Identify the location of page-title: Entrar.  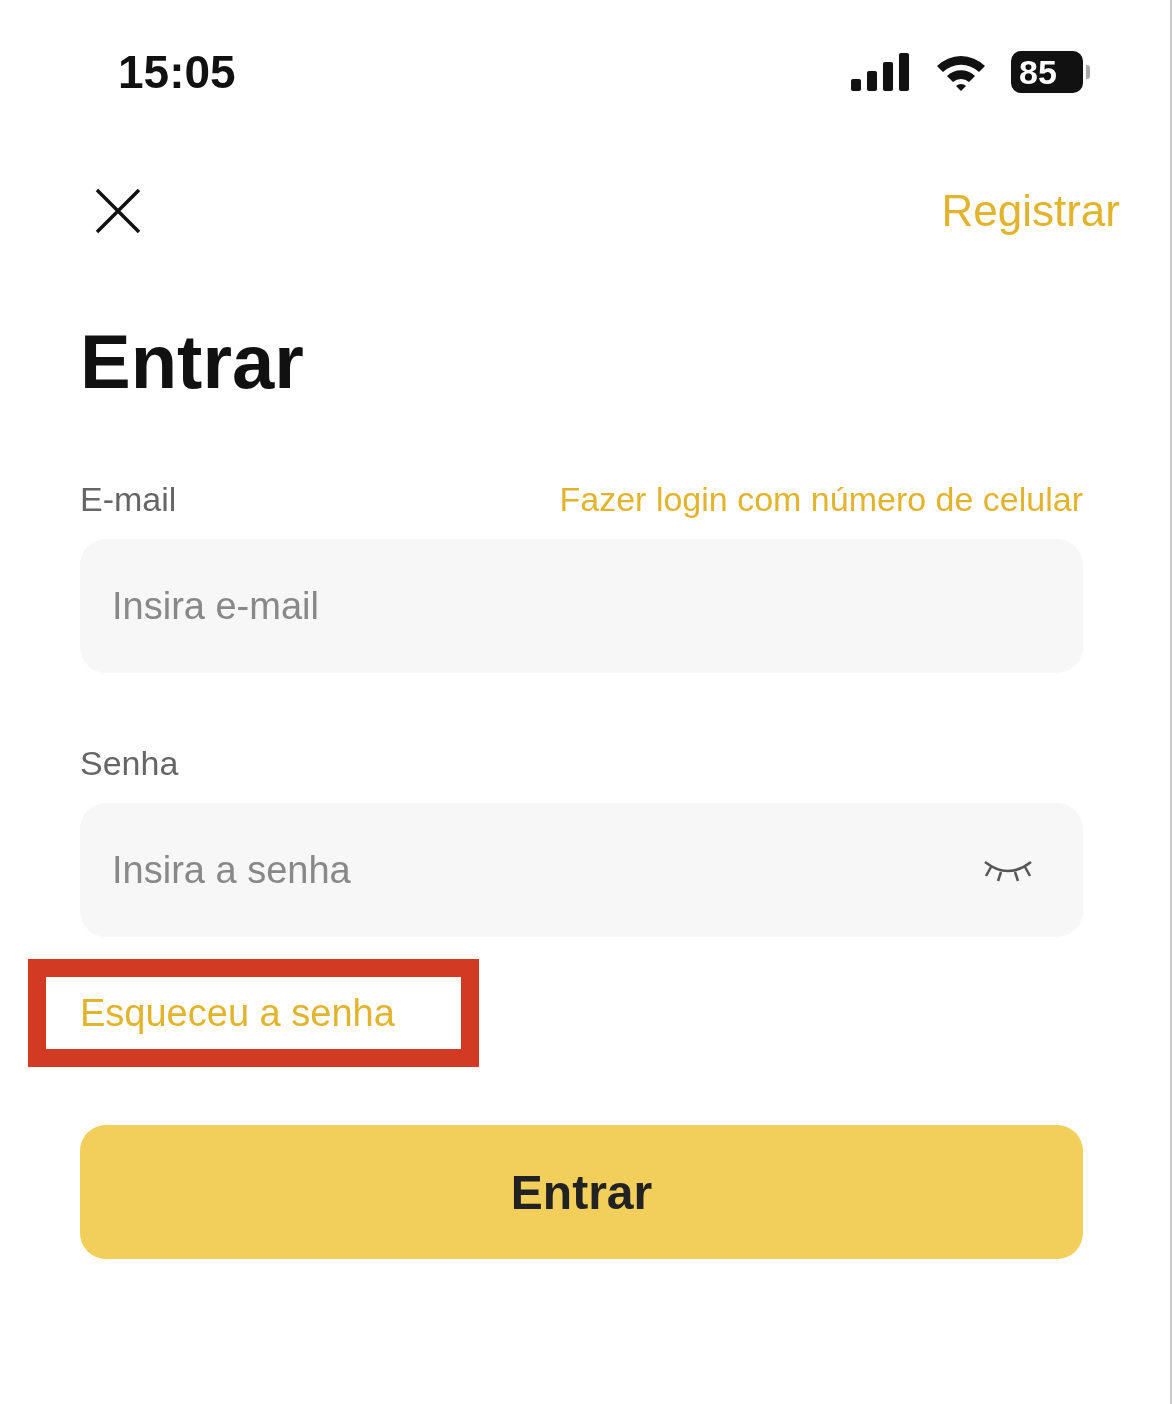
(192, 362).